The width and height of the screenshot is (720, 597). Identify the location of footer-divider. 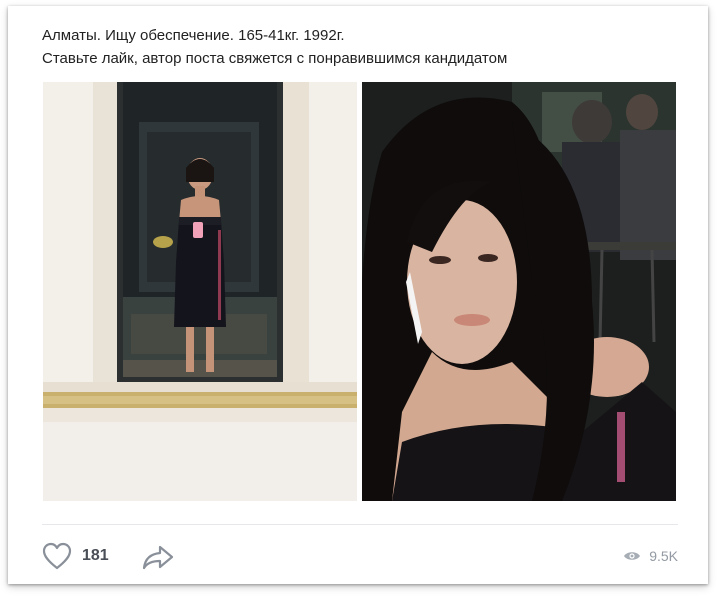
(360, 524).